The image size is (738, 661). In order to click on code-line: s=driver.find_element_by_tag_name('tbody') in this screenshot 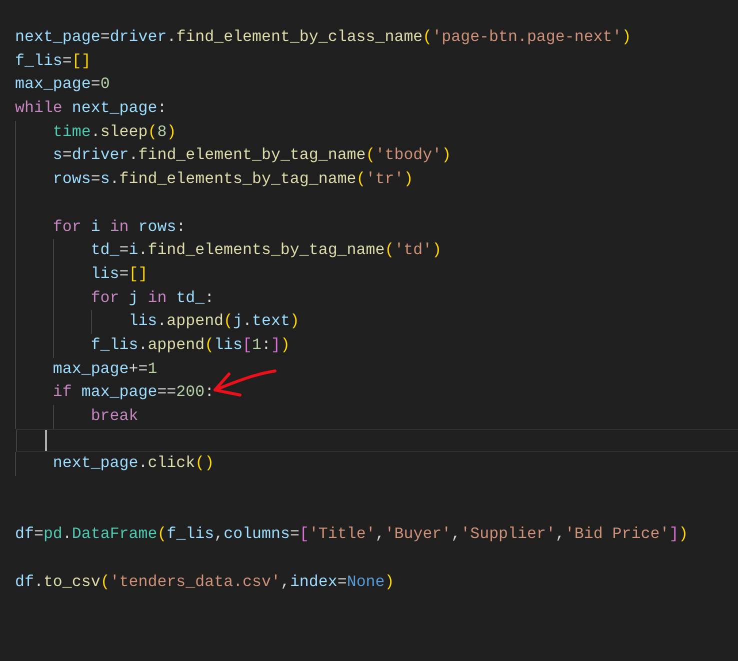, I will do `click(252, 155)`.